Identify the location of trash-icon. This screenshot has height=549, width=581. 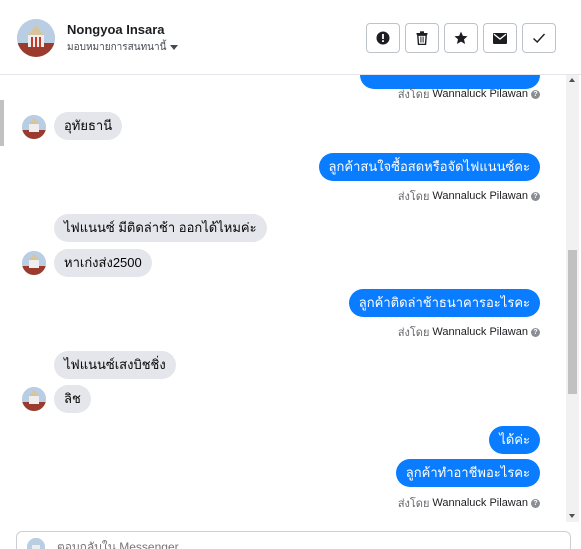
(422, 38).